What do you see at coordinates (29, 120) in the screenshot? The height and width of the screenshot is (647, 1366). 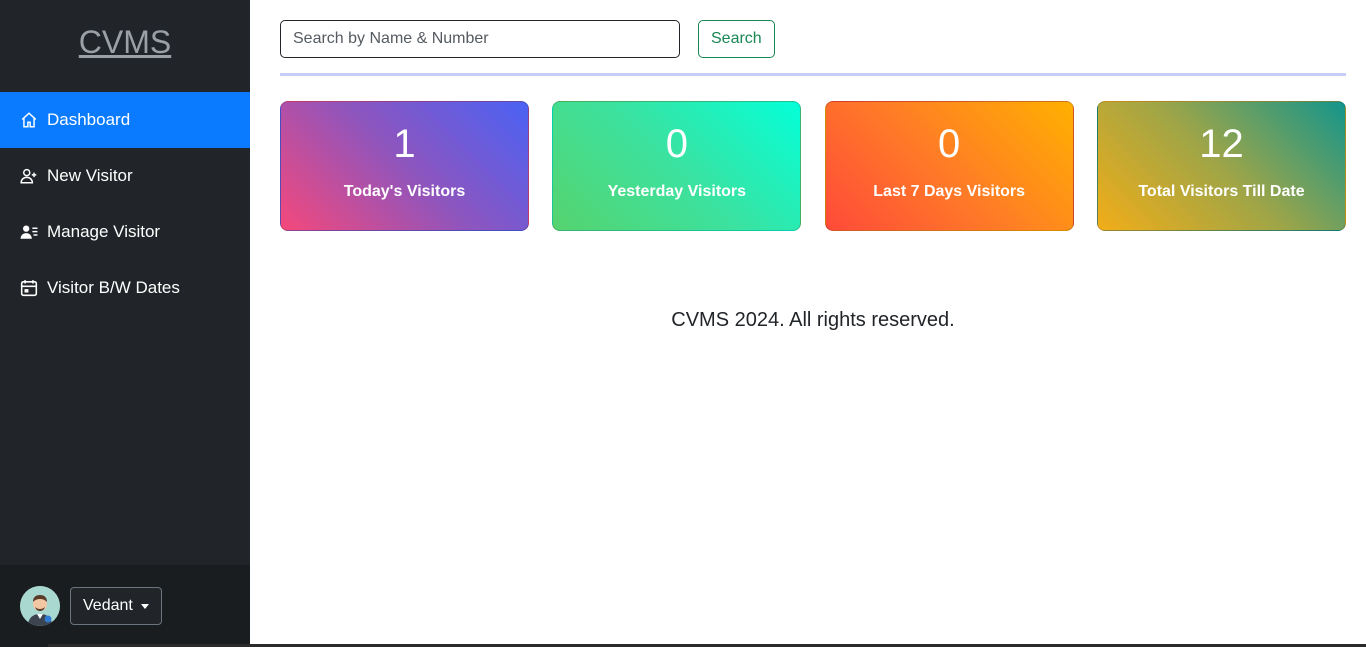 I see `home-icon` at bounding box center [29, 120].